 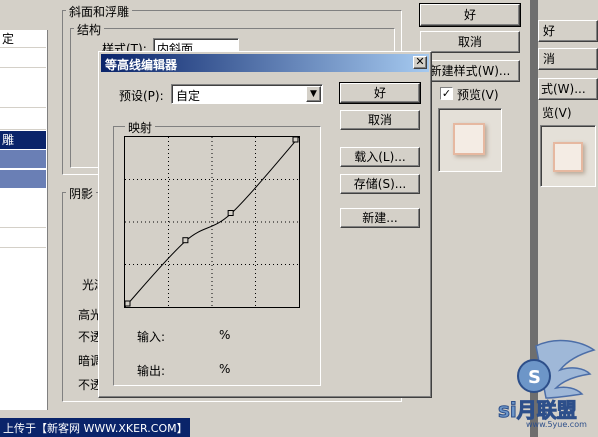 What do you see at coordinates (89, 29) in the screenshot?
I see `structure-group-label: 结构` at bounding box center [89, 29].